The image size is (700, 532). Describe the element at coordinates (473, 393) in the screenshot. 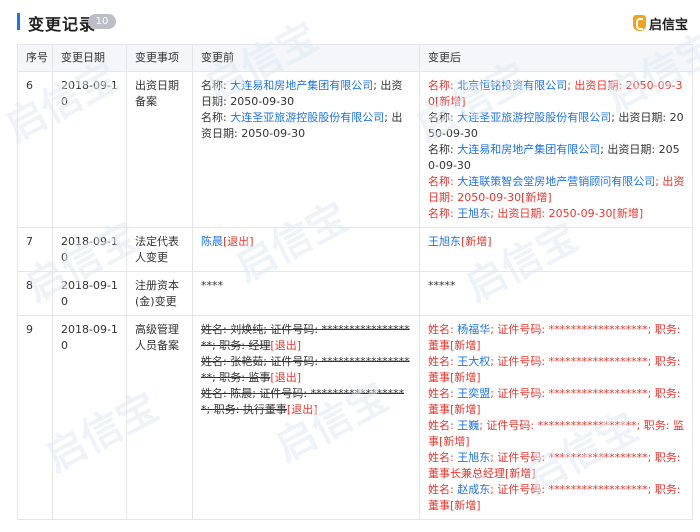

I see `entity-link: 王奕盟` at that location.